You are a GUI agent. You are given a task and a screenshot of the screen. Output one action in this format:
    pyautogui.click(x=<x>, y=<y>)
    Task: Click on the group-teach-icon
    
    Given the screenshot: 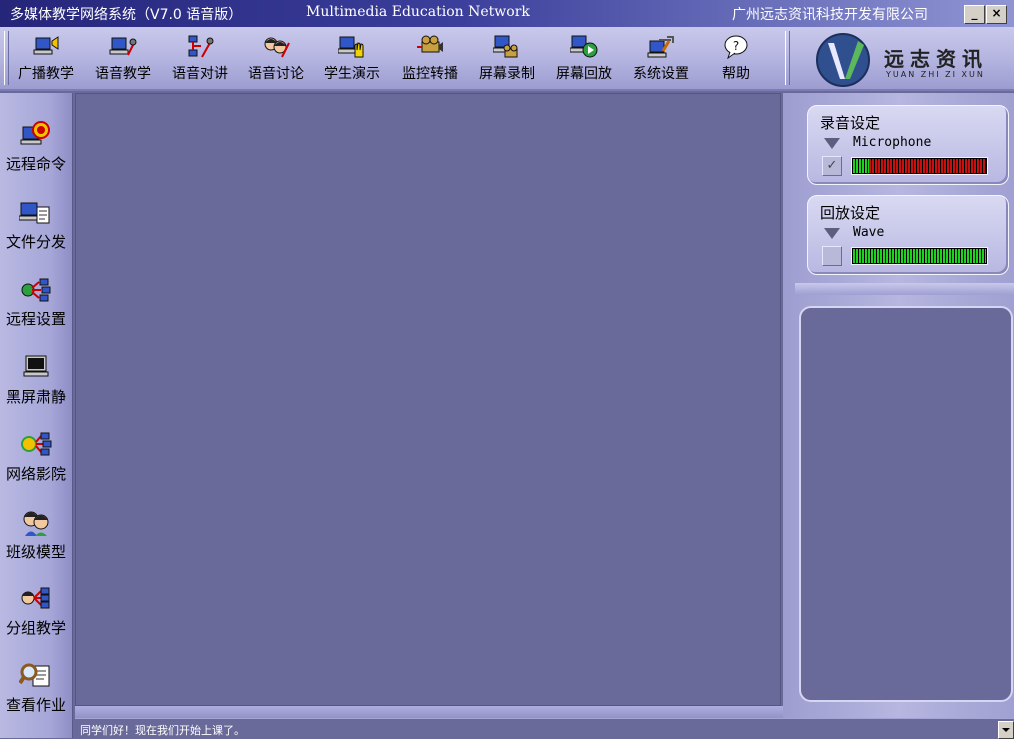 What is the action you would take?
    pyautogui.click(x=35, y=598)
    